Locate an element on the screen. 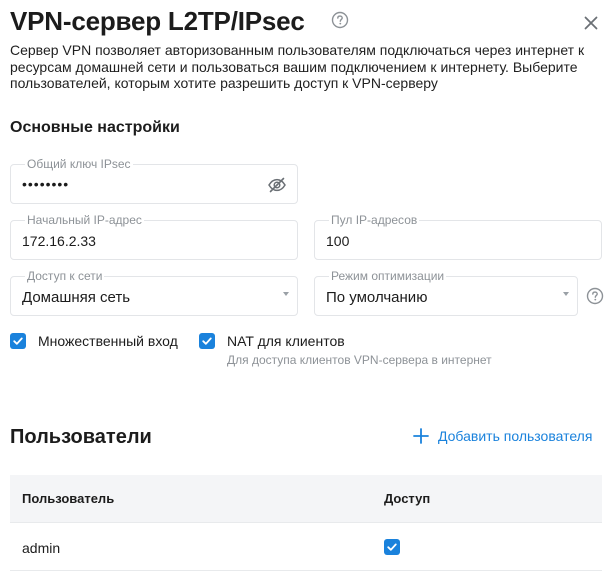 The height and width of the screenshot is (580, 613). network-access-value: Домашняя сеть is located at coordinates (76, 297).